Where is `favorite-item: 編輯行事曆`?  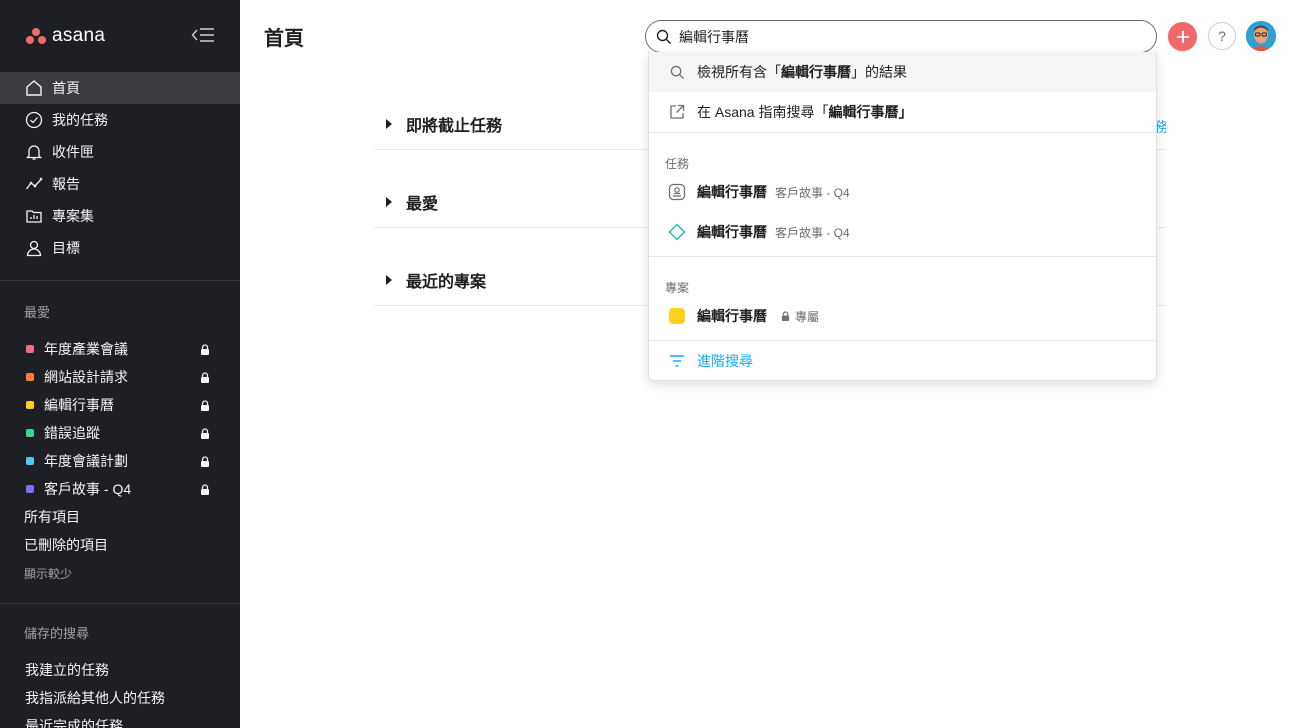
favorite-item: 編輯行事曆 is located at coordinates (120, 405).